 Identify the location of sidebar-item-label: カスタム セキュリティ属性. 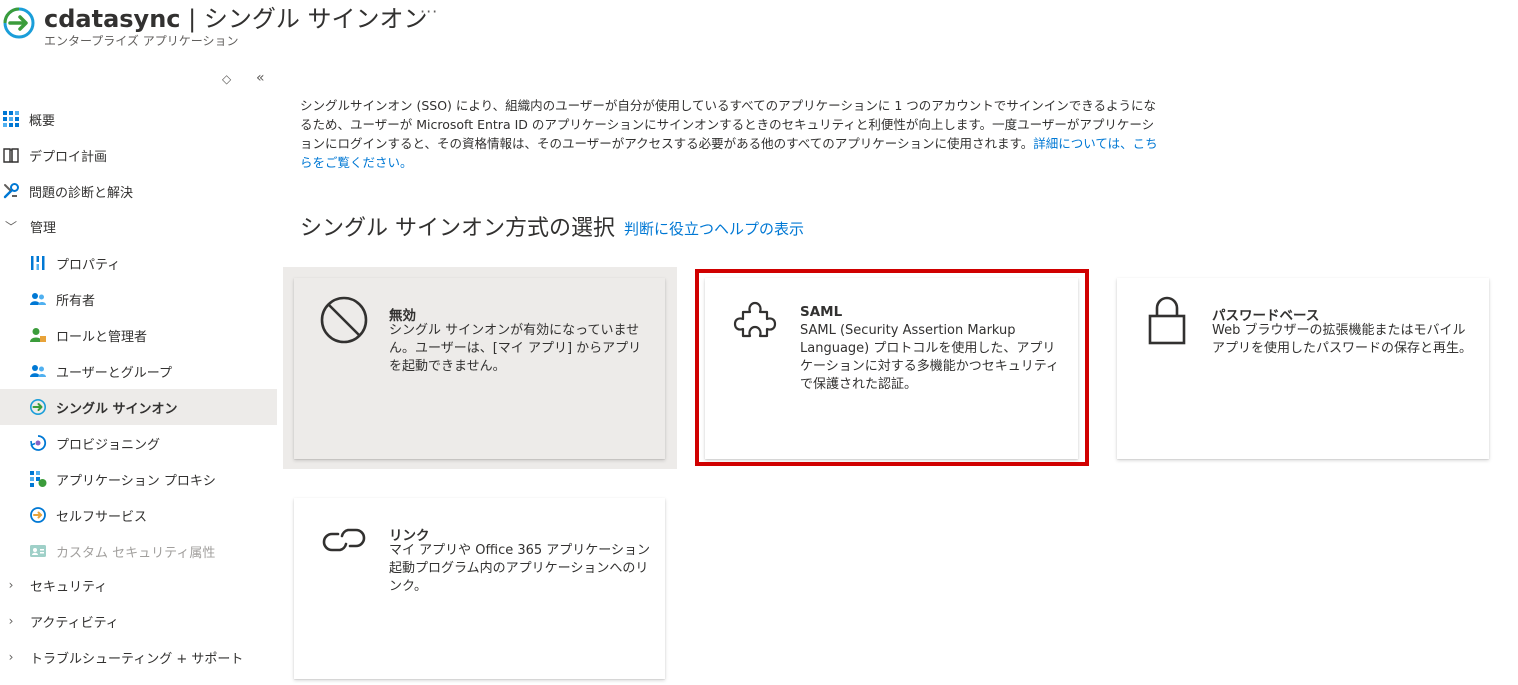
(136, 553).